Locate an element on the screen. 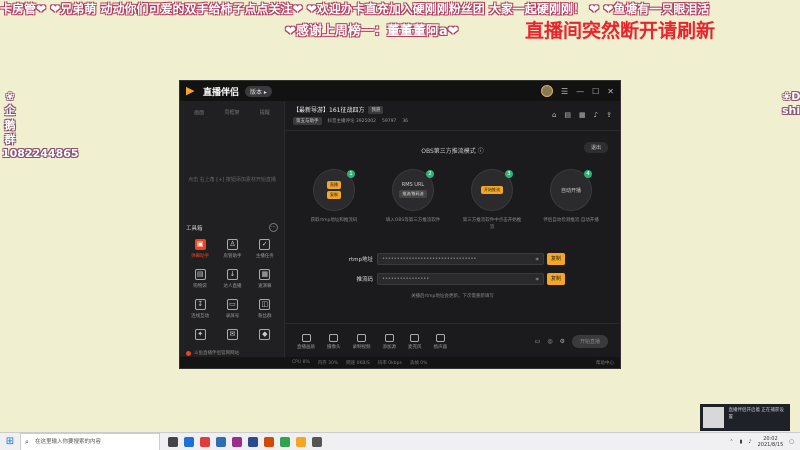 This screenshot has width=800, height=450. notification-icon: ▢ is located at coordinates (791, 442).